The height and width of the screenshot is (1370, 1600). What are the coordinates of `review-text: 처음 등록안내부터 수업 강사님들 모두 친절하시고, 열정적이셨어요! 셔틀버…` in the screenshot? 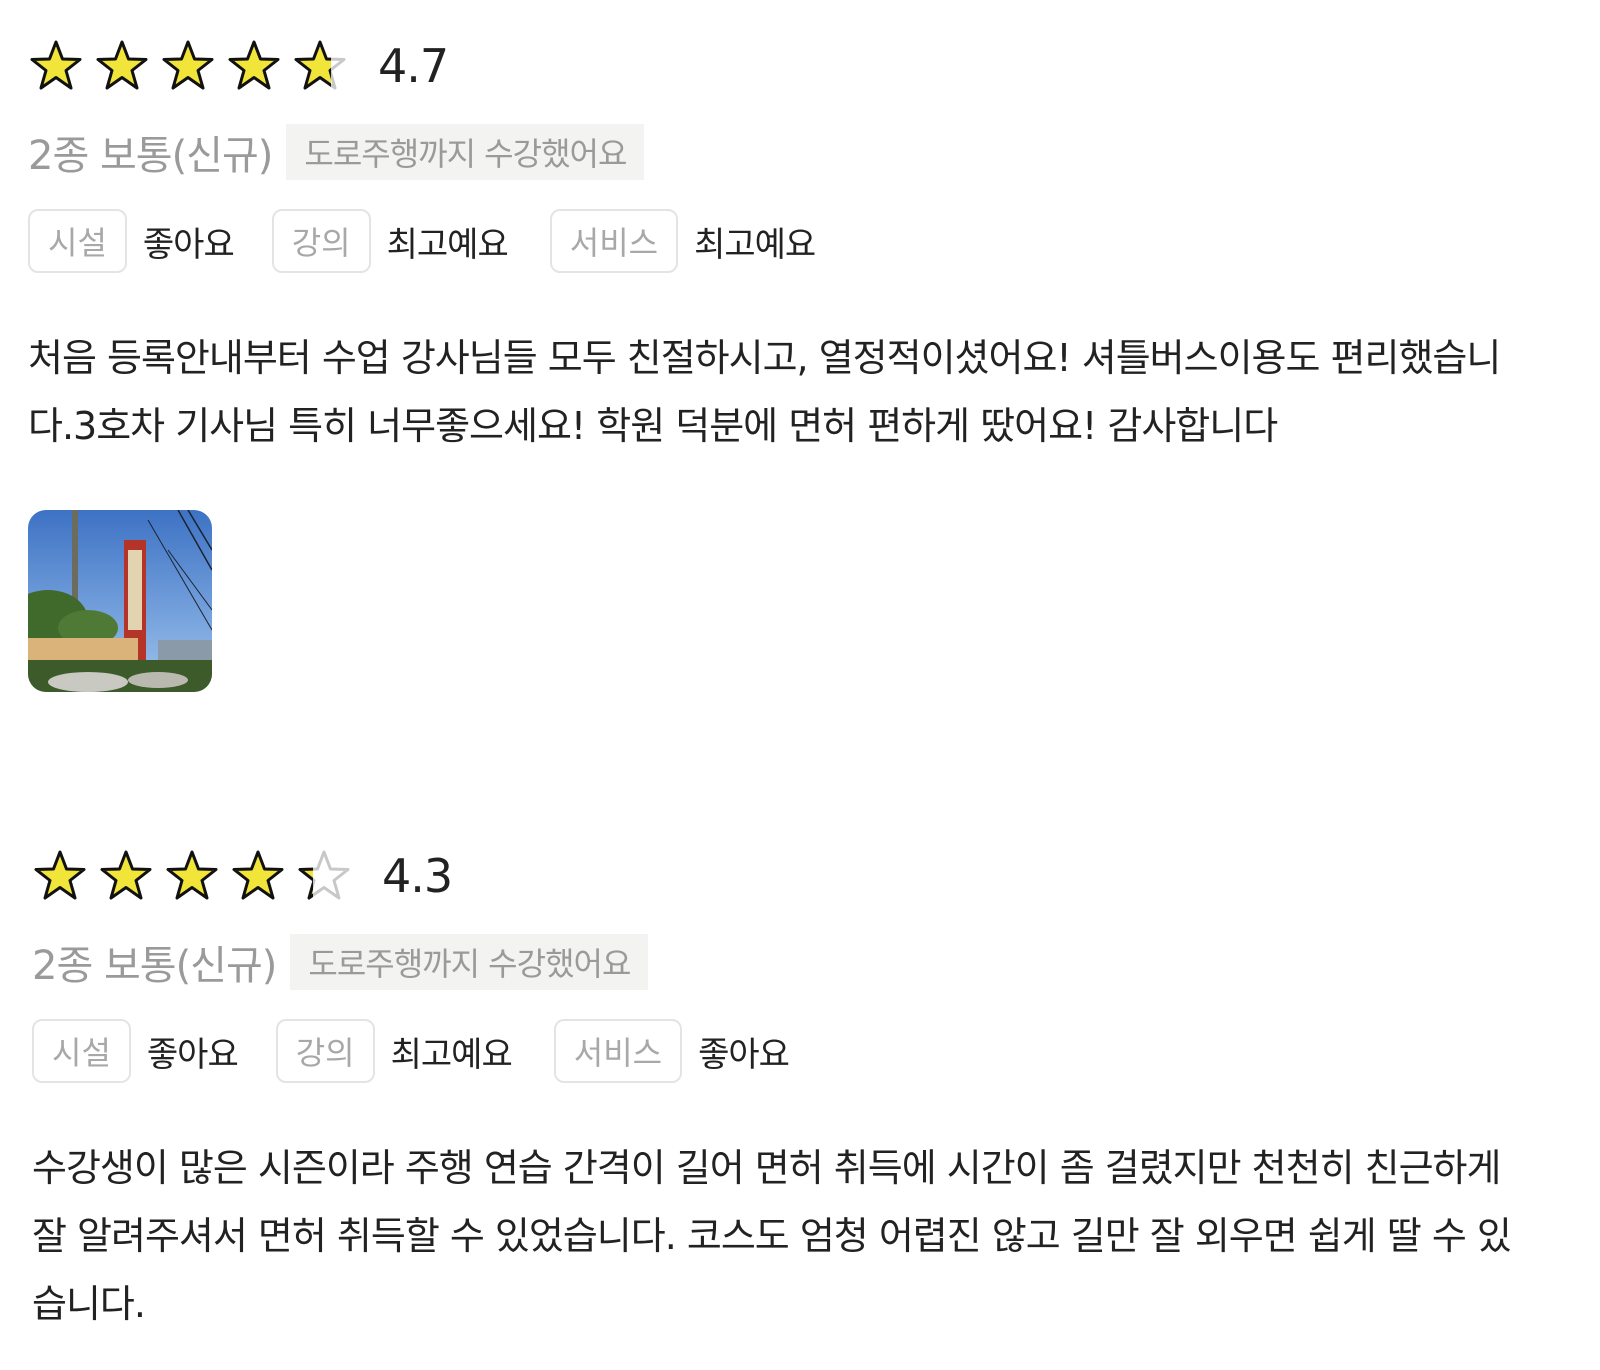 It's located at (764, 392).